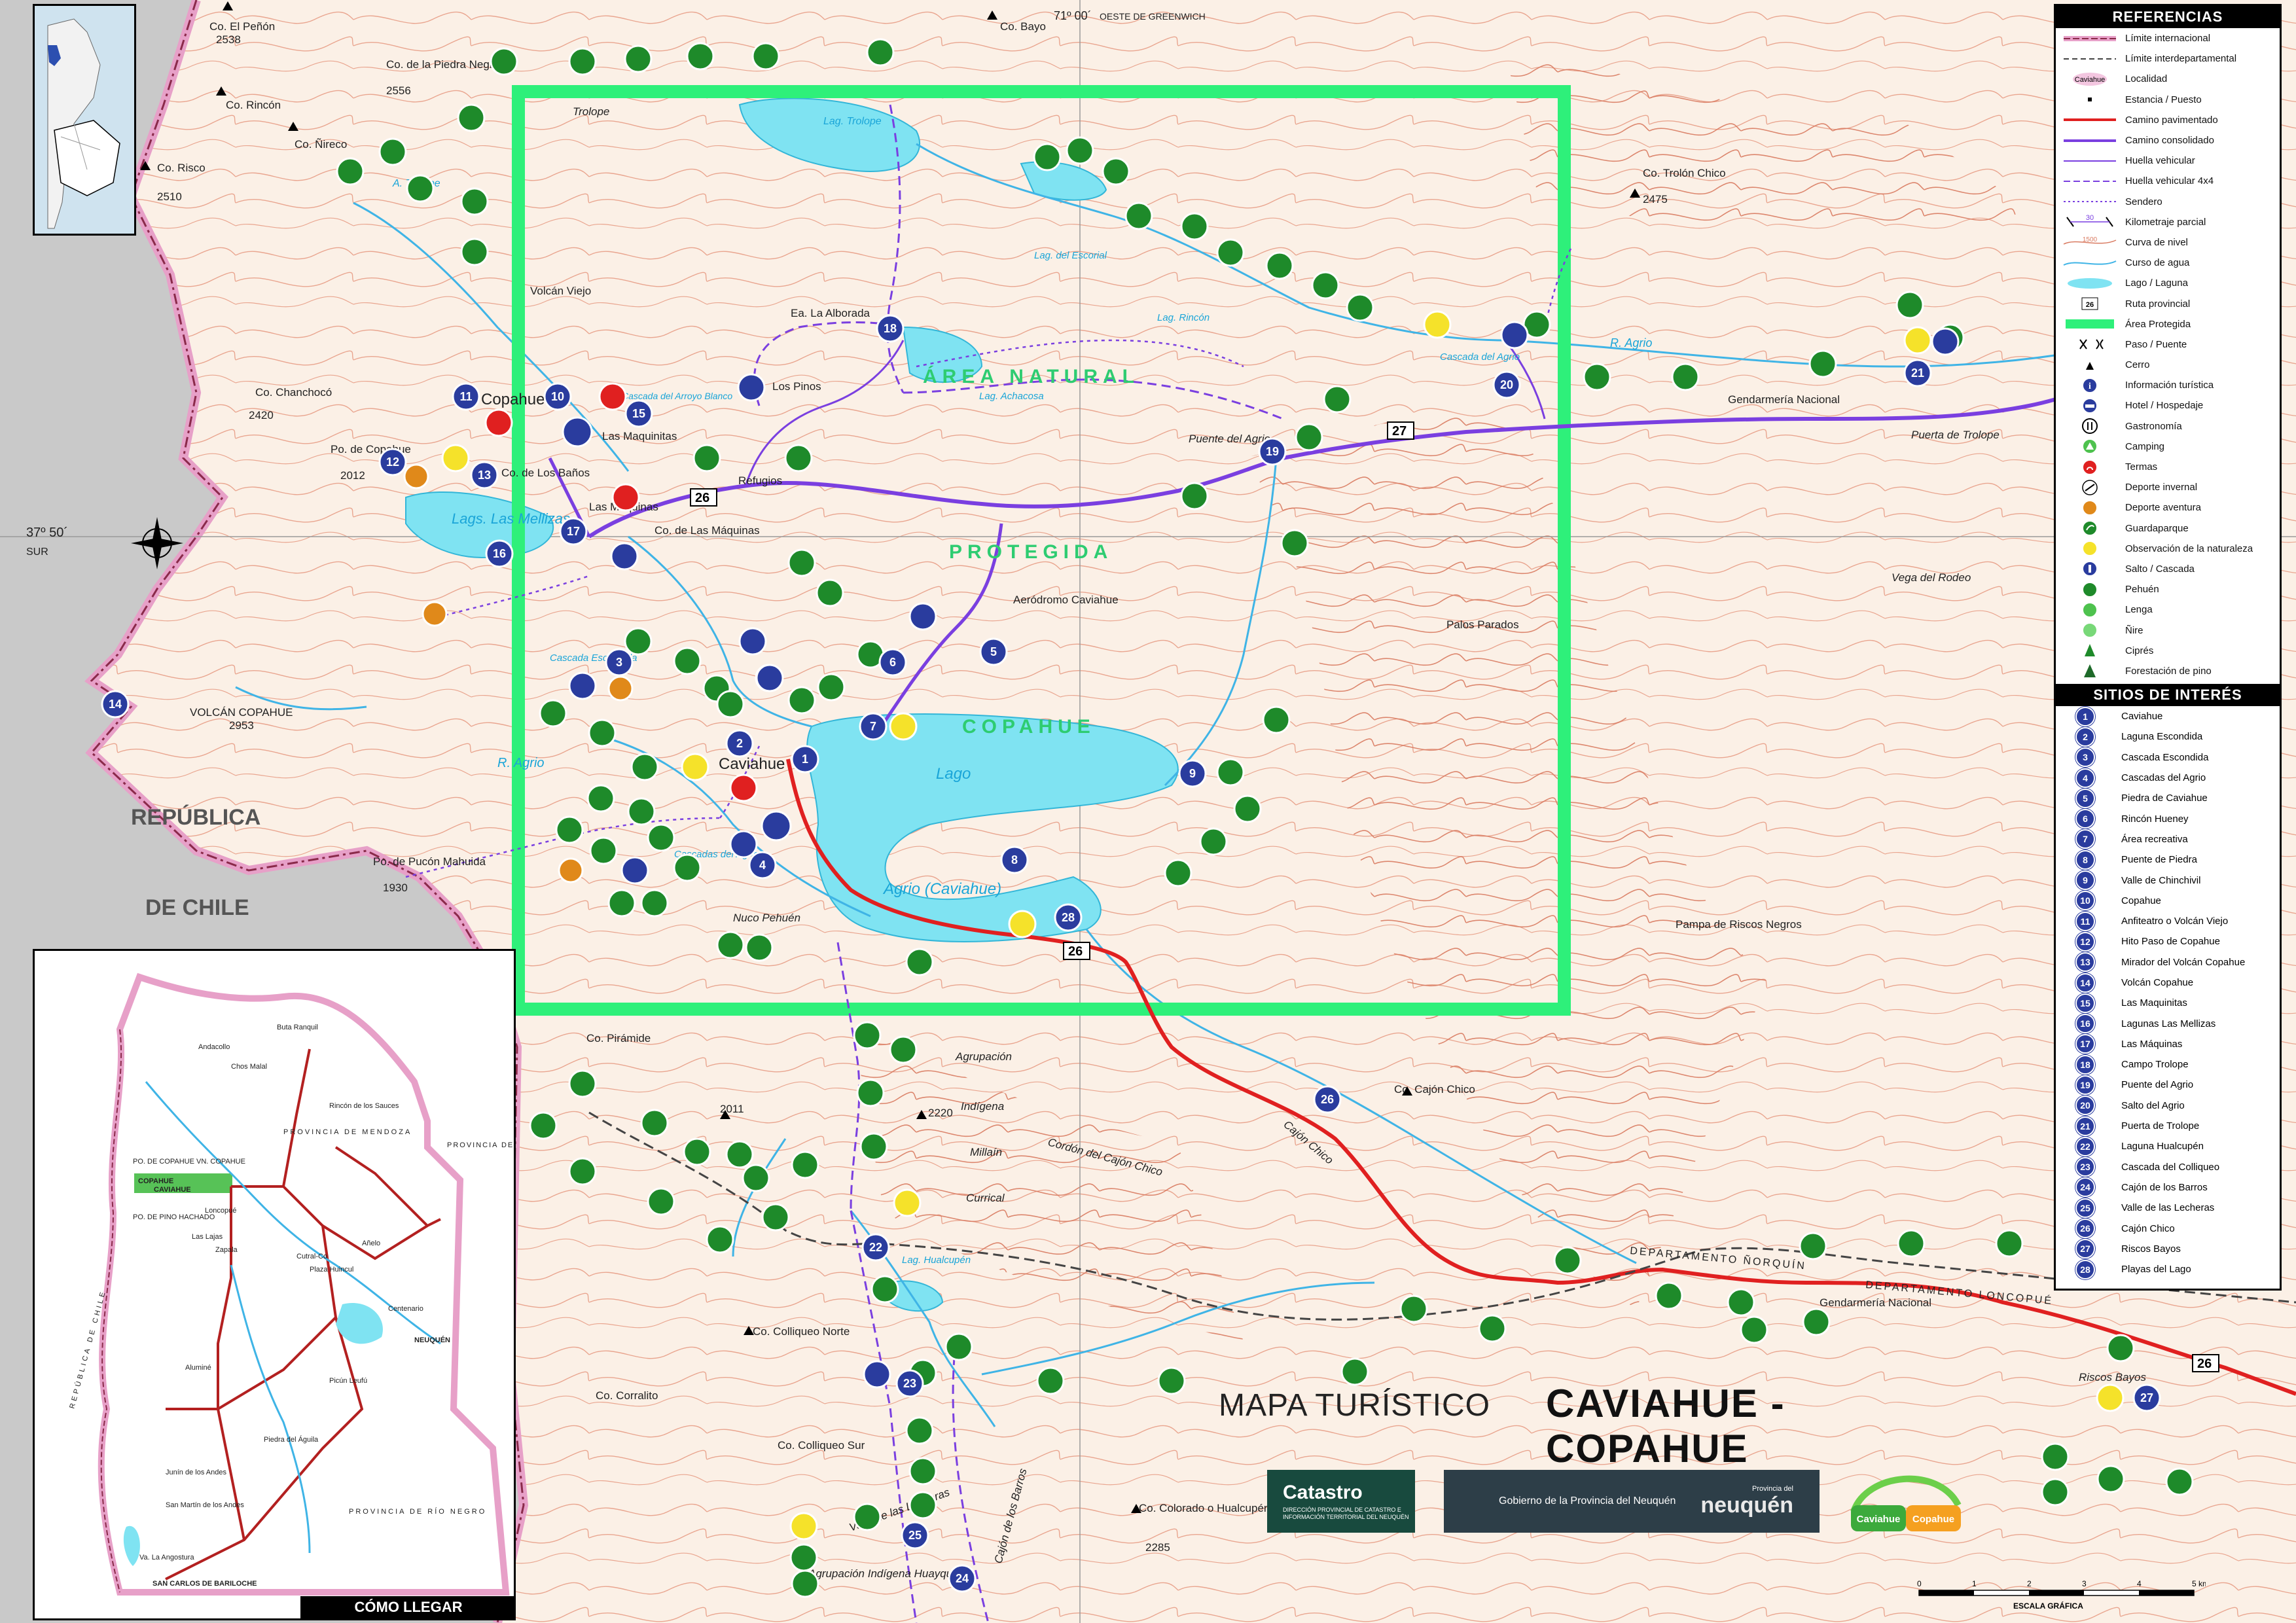 The height and width of the screenshot is (1623, 2296). Describe the element at coordinates (1229, 439) in the screenshot. I see `svg-text: Puente del Agrio` at that location.